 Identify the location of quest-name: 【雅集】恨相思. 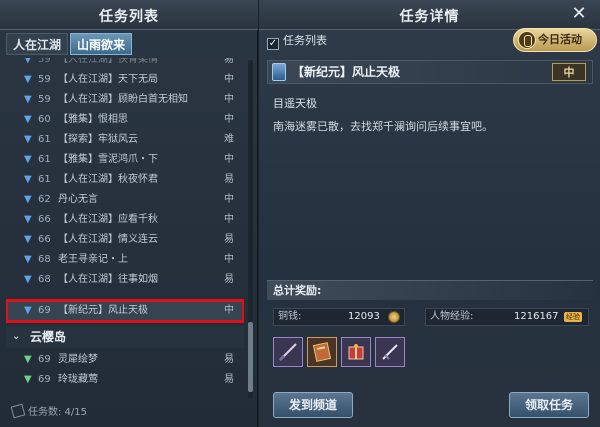
(93, 119).